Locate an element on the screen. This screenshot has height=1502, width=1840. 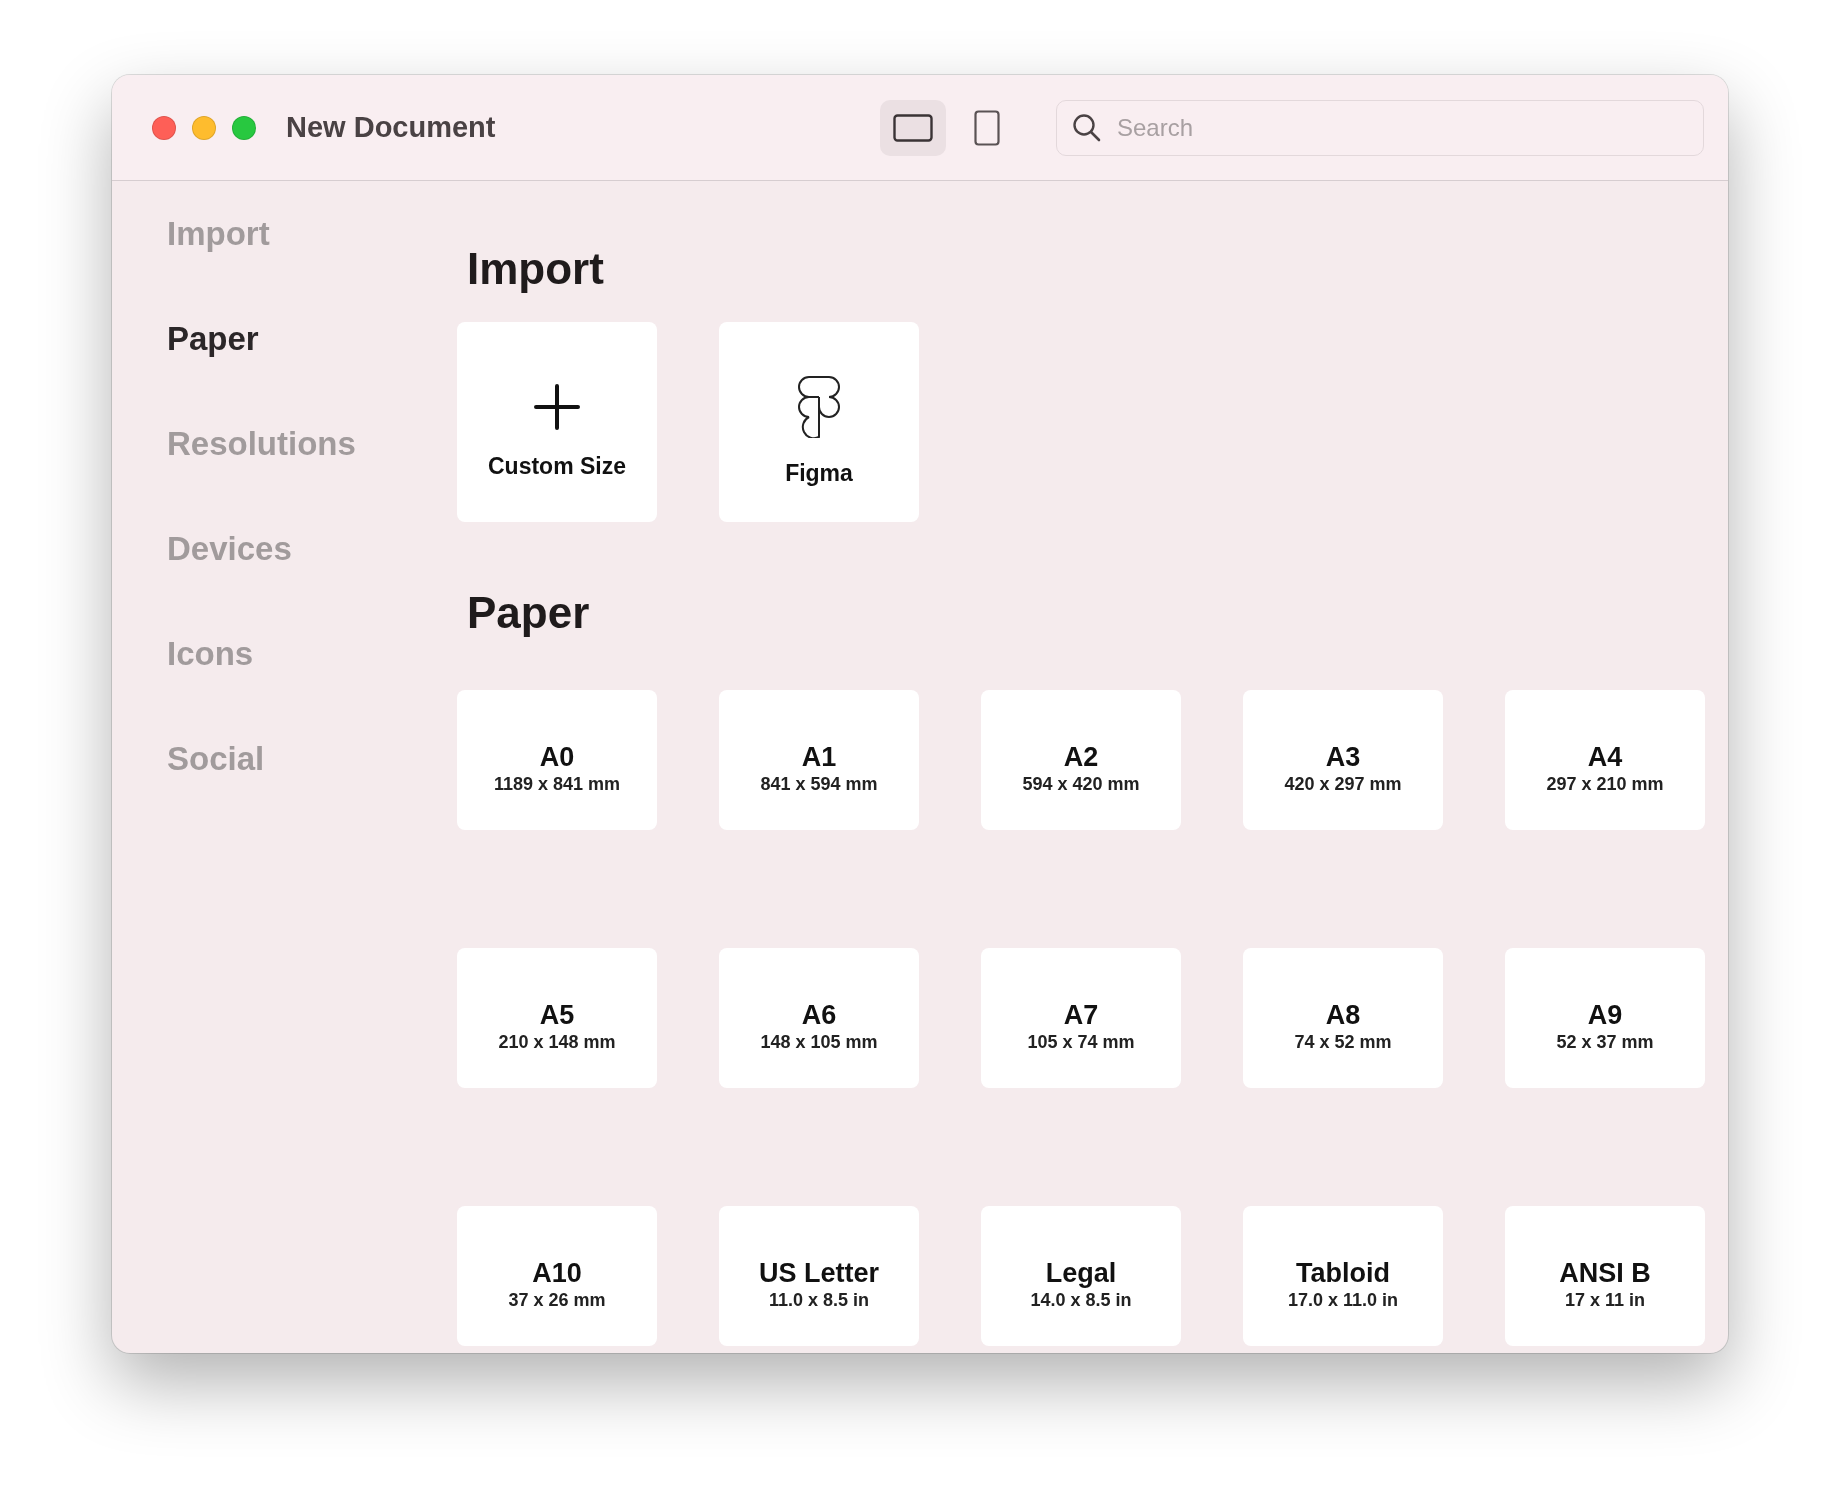
paper-size-card: Tabloid 17.0 x 11.0 in is located at coordinates (1343, 1276).